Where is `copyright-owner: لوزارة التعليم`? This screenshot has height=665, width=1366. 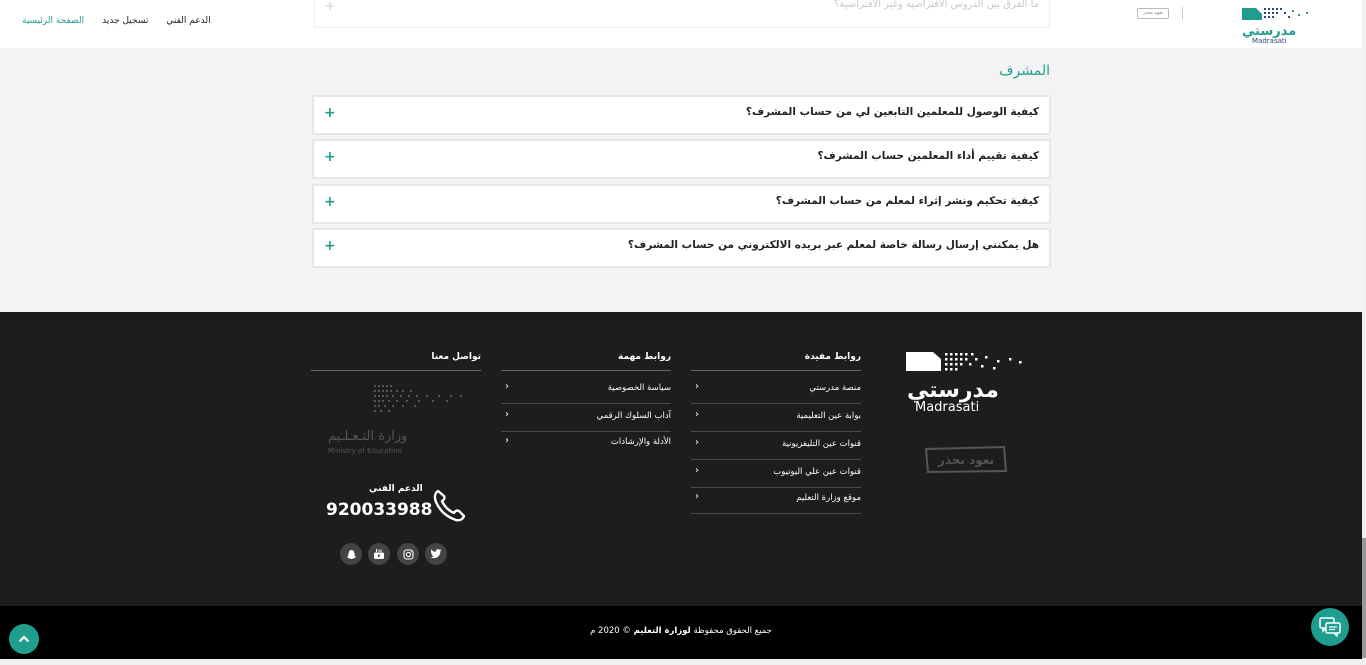 copyright-owner: لوزارة التعليم is located at coordinates (662, 631).